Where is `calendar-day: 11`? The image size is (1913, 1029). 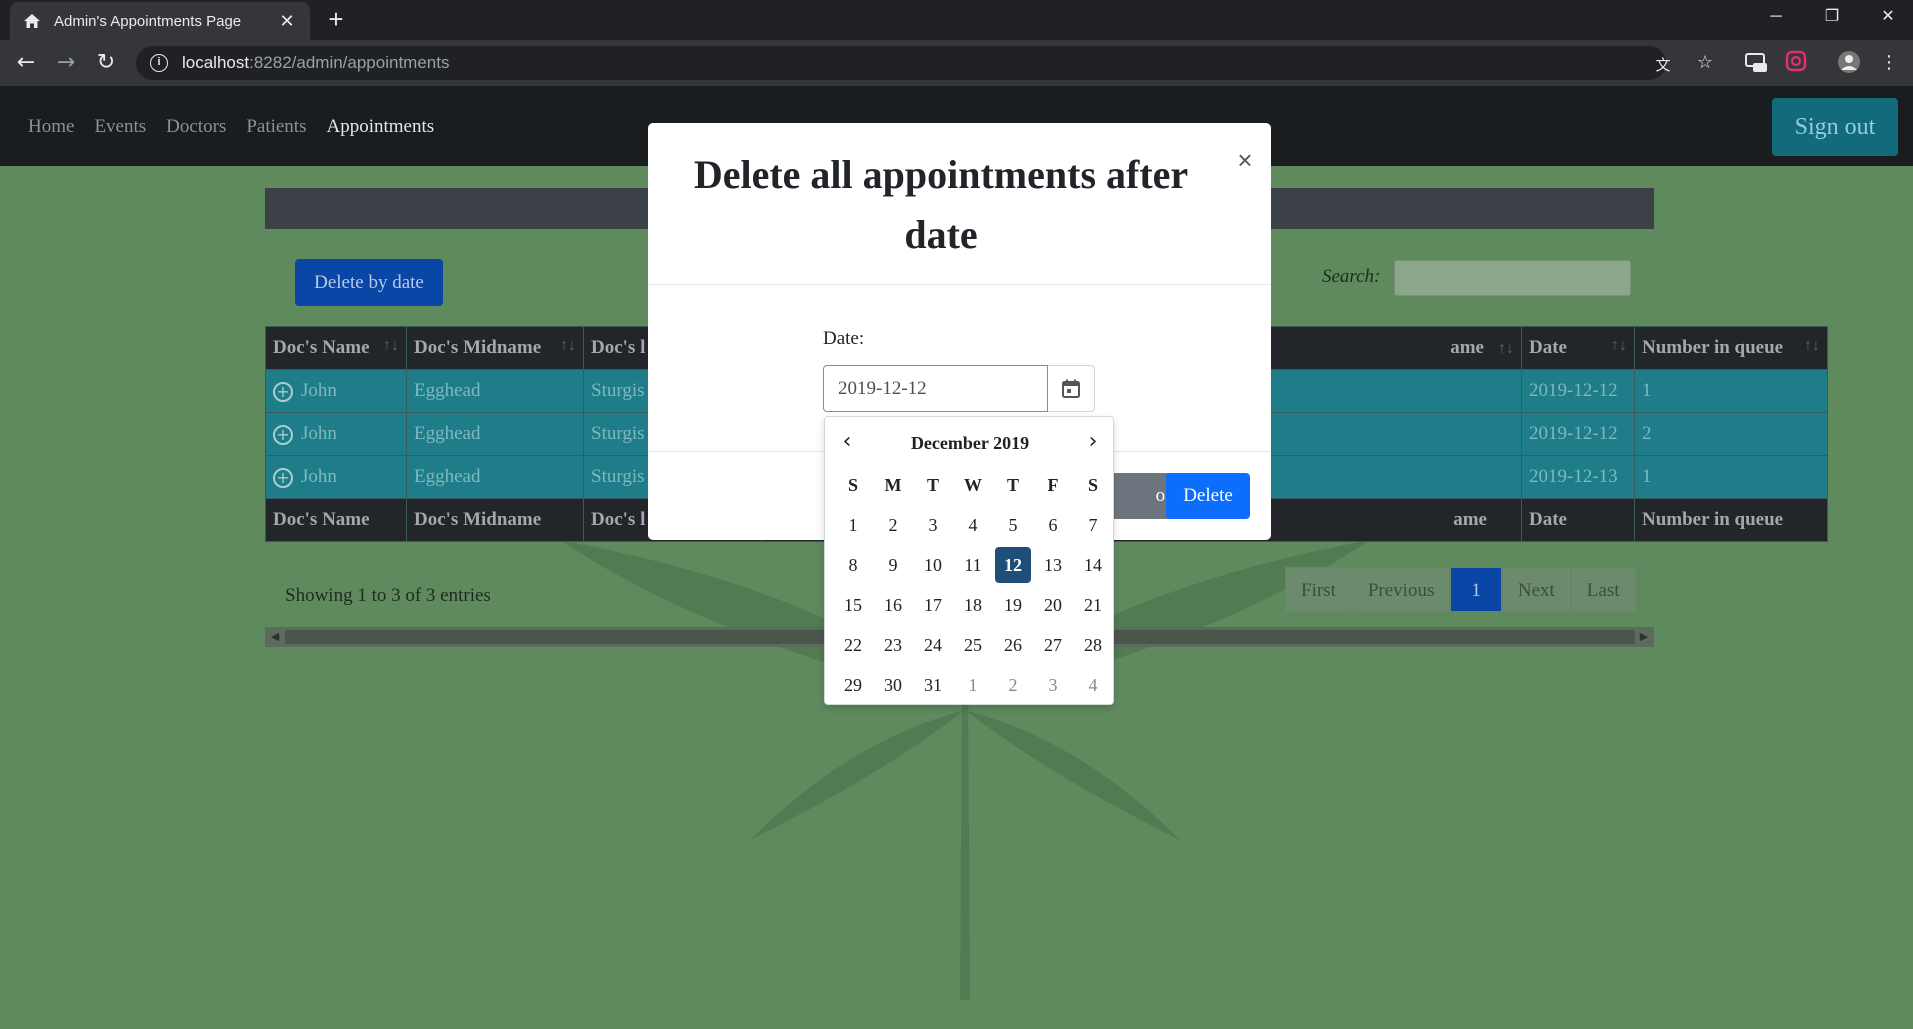
calendar-day: 11 is located at coordinates (973, 565).